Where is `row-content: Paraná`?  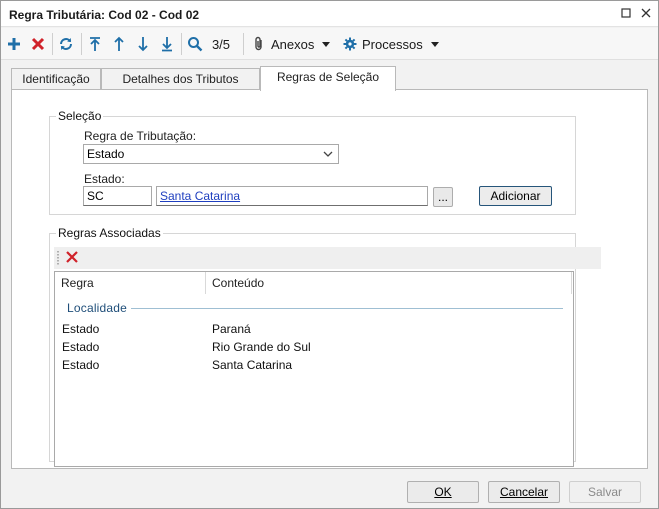 row-content: Paraná is located at coordinates (231, 329).